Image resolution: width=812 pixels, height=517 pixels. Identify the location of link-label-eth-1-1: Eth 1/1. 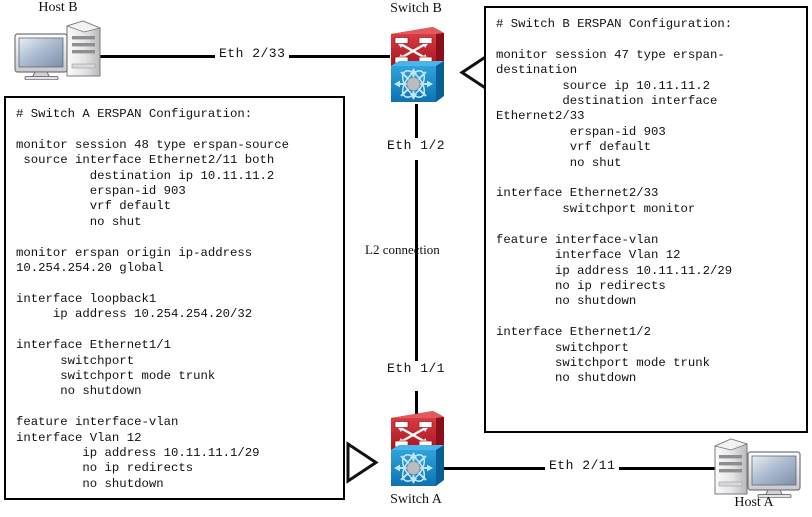
(416, 368).